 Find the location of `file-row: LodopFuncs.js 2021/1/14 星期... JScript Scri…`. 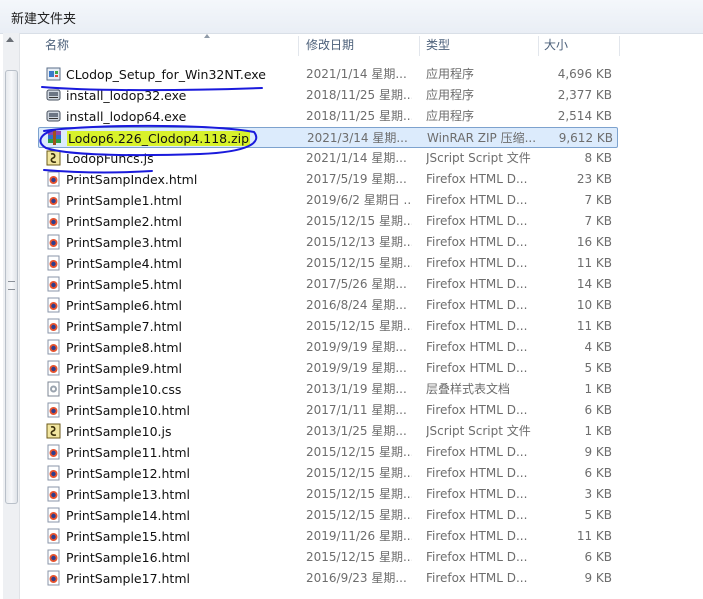

file-row: LodopFuncs.js 2021/1/14 星期... JScript Scri… is located at coordinates (327, 158).